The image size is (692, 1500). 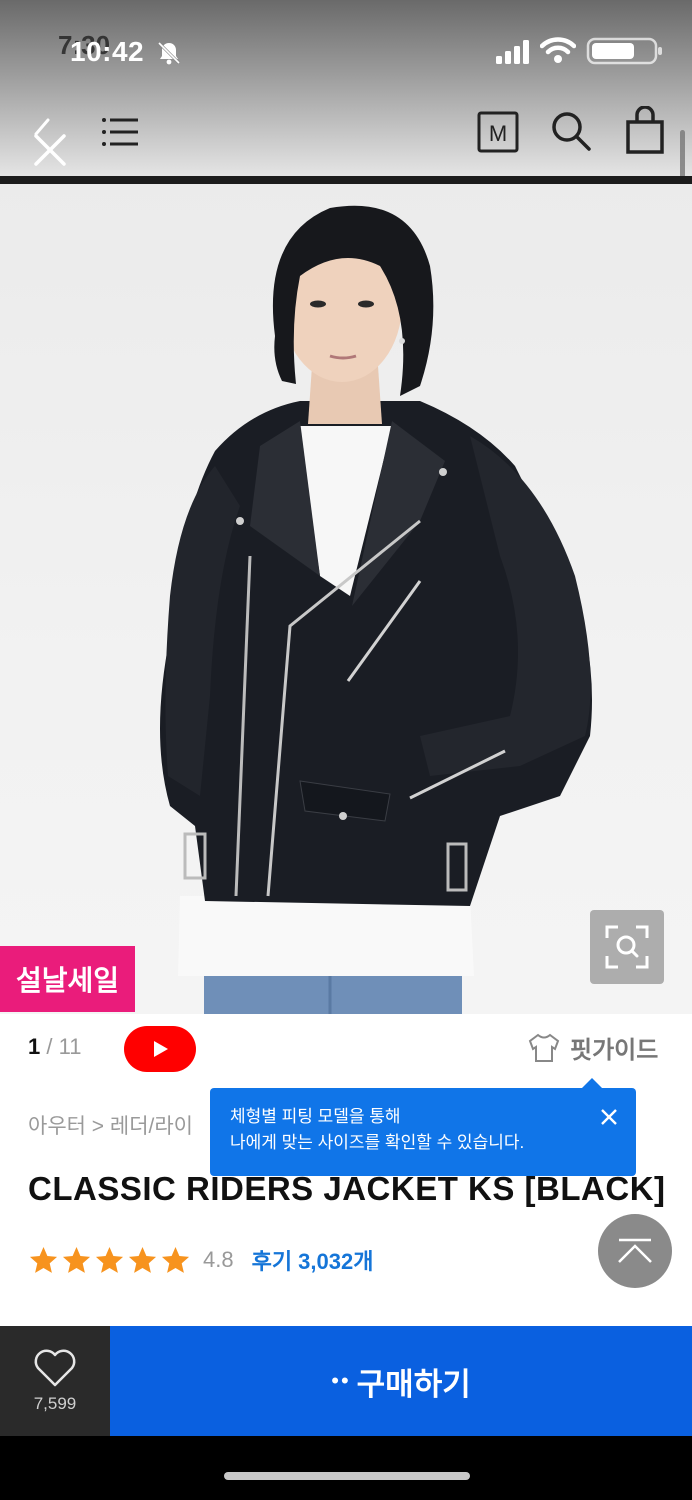 I want to click on close-icon, so click(x=50, y=142).